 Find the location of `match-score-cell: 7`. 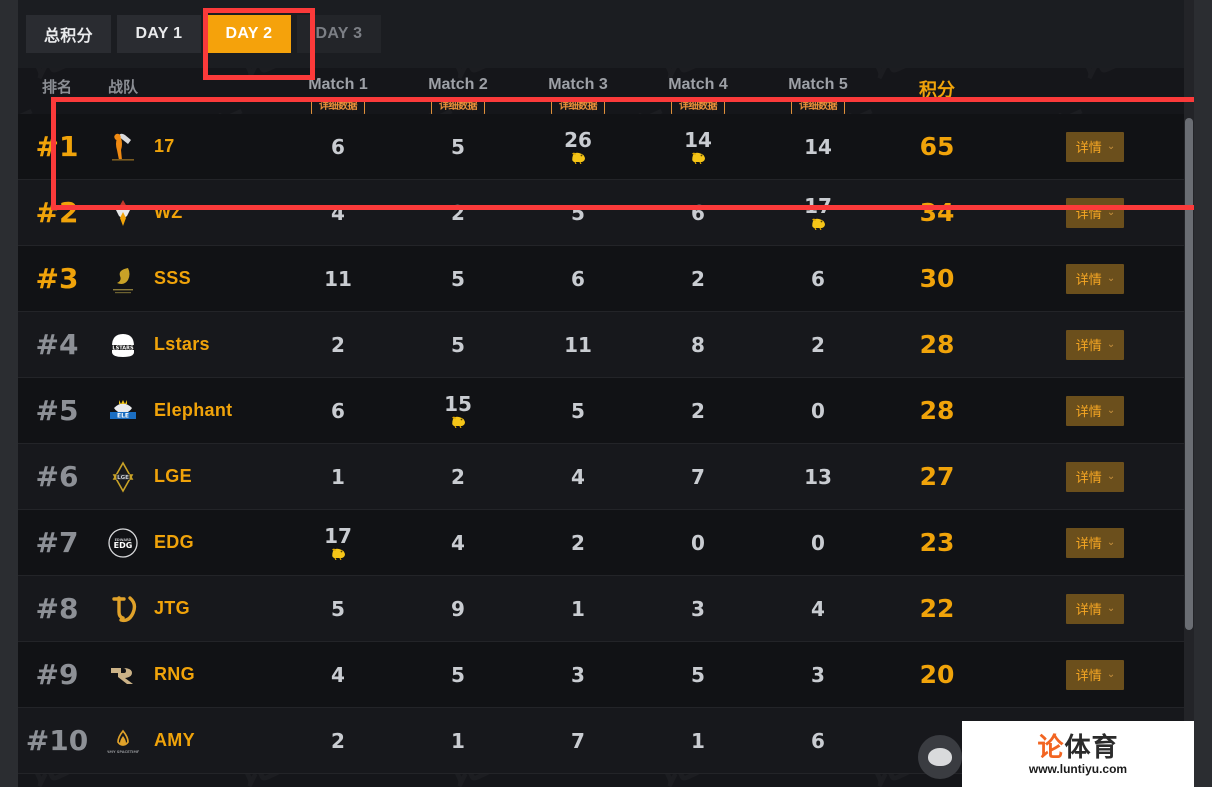

match-score-cell: 7 is located at coordinates (578, 741).